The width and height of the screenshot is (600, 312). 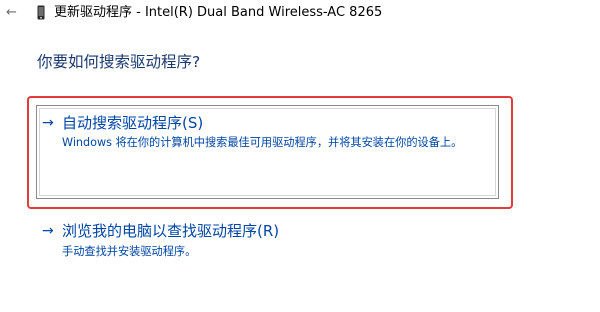 What do you see at coordinates (11, 13) in the screenshot?
I see `back-arrow-icon: ←` at bounding box center [11, 13].